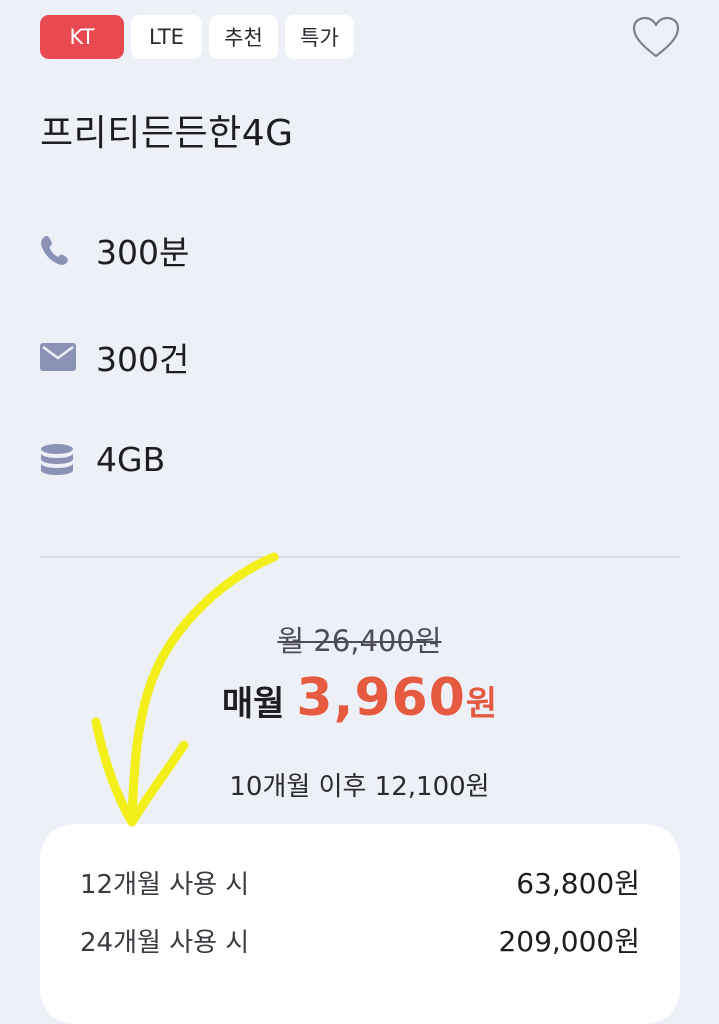 This screenshot has height=1024, width=719. I want to click on summary-row-12-months: 12개월 사용 시 63,800원, so click(360, 882).